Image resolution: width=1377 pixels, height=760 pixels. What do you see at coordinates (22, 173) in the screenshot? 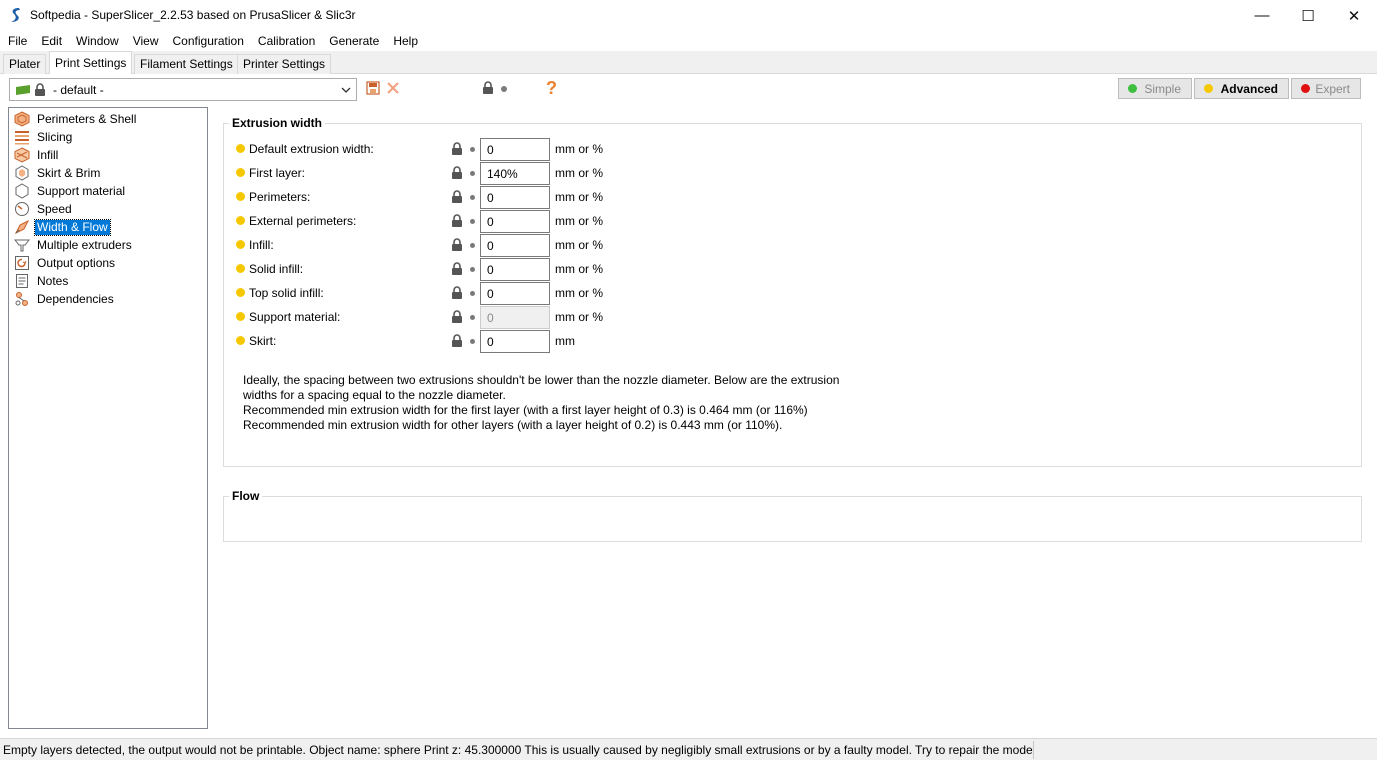
I see `skirt-icon` at bounding box center [22, 173].